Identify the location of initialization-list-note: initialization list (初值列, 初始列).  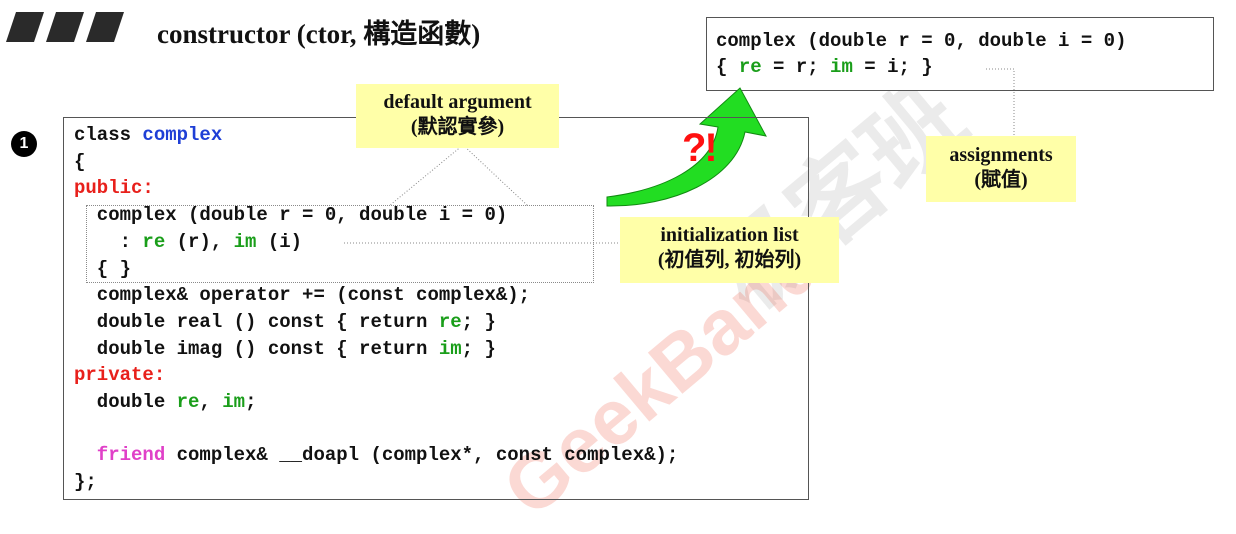
(729, 250).